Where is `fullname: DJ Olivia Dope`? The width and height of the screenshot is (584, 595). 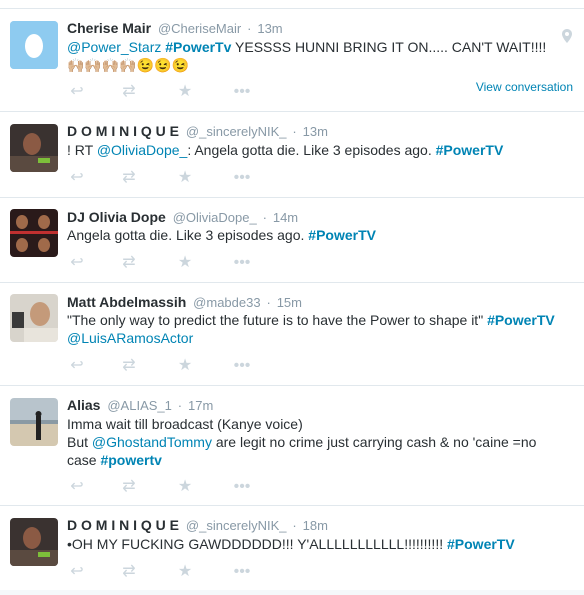 fullname: DJ Olivia Dope is located at coordinates (116, 217).